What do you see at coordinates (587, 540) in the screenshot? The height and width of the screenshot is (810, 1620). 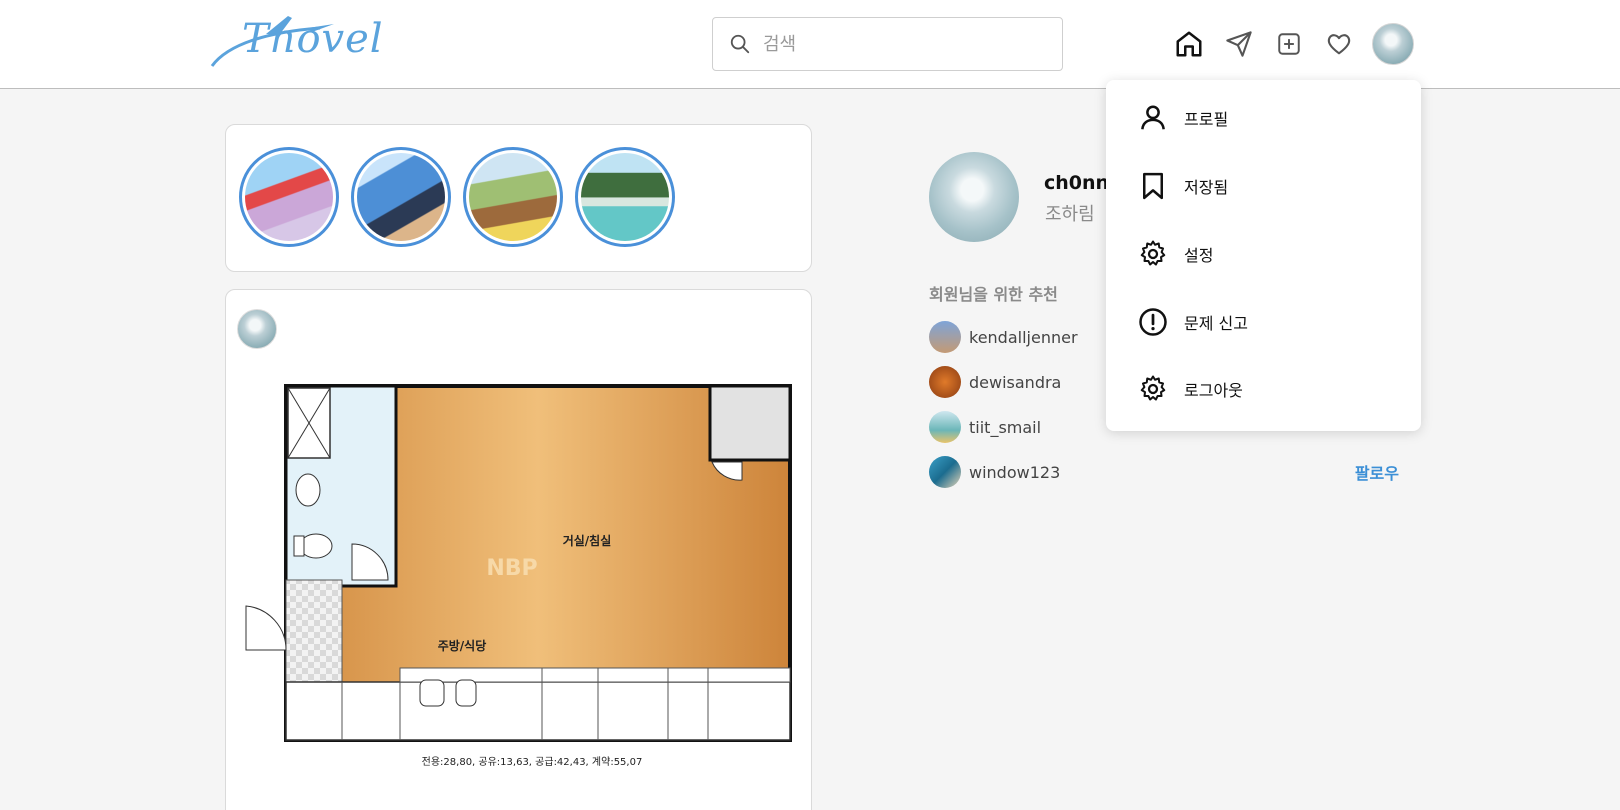 I see `room-label: 거실/침실` at bounding box center [587, 540].